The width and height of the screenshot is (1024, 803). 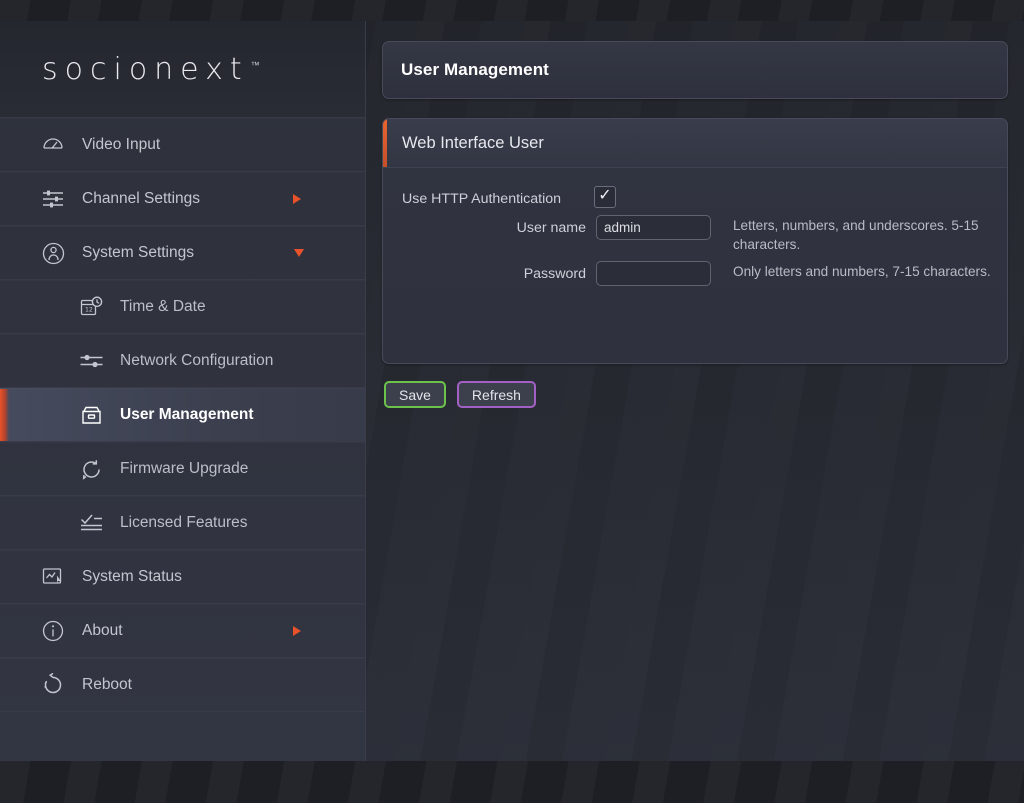 I want to click on sidebar-item-network-configuration: Network Configuration, so click(x=182, y=361).